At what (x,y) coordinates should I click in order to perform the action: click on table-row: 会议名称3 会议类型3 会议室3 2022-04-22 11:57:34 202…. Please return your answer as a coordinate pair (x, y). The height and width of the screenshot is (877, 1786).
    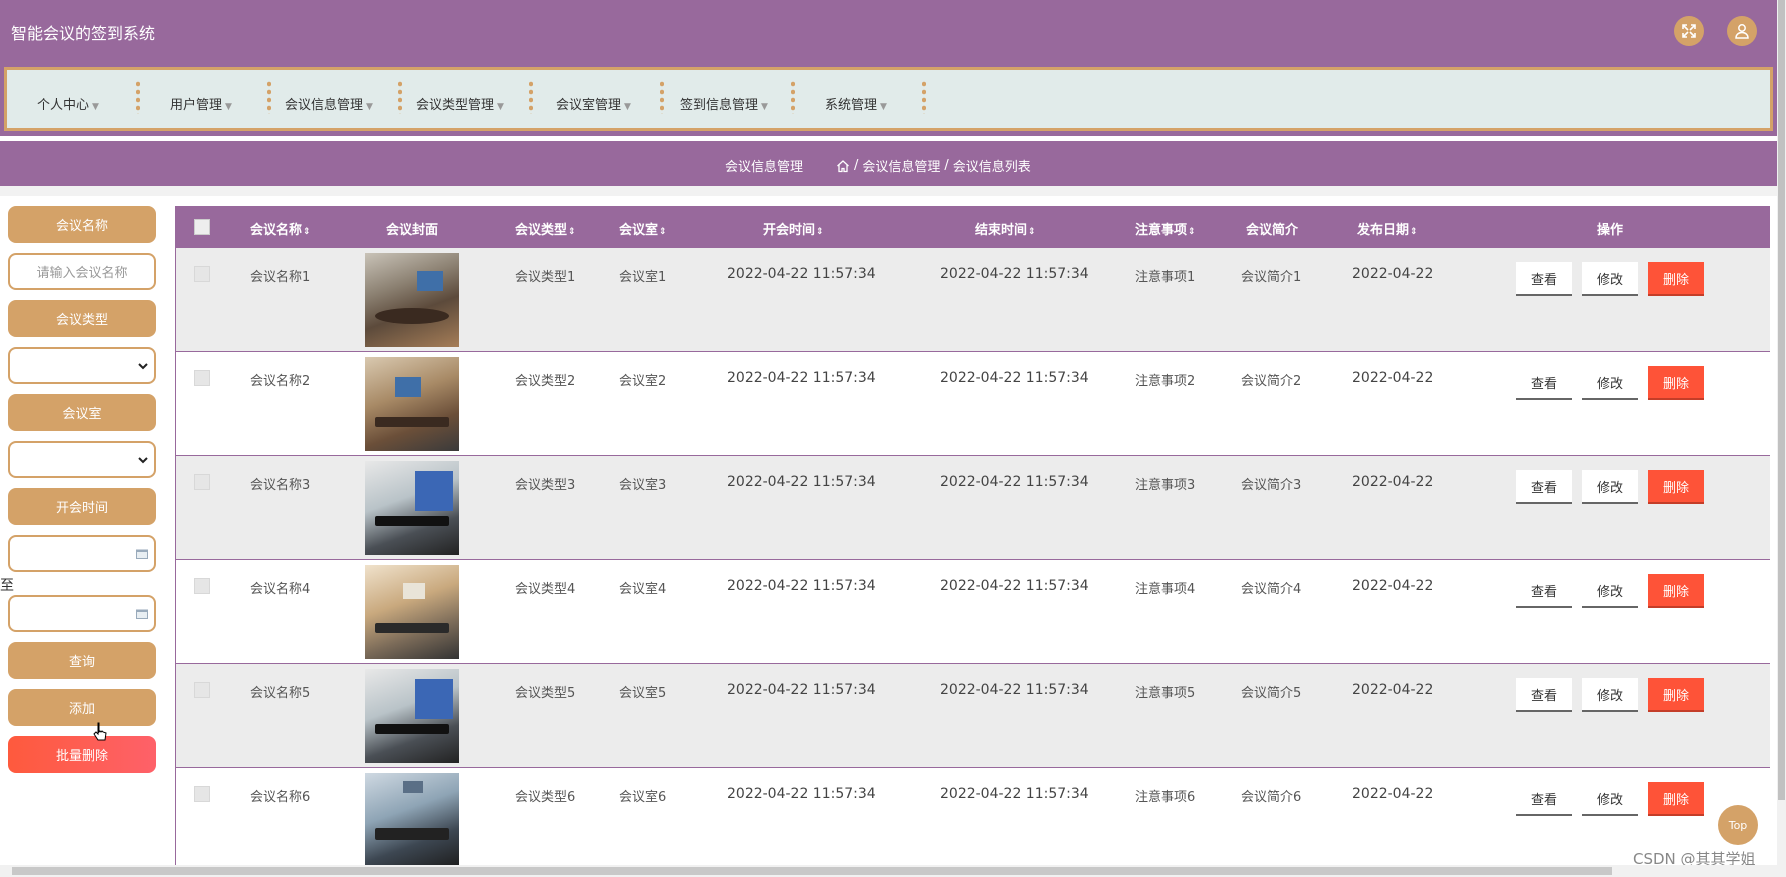
    Looking at the image, I should click on (973, 508).